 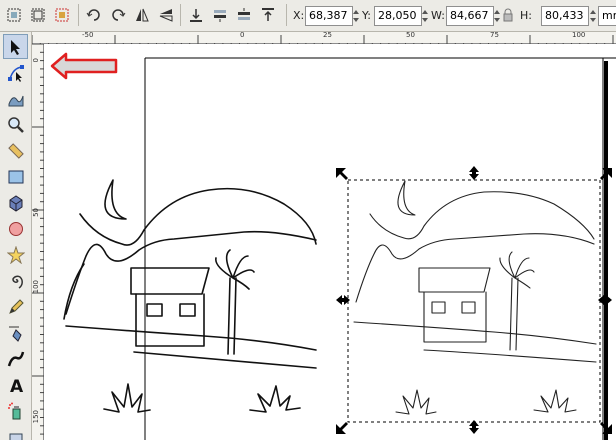 I want to click on red-arrow-annotation, so click(x=84, y=66).